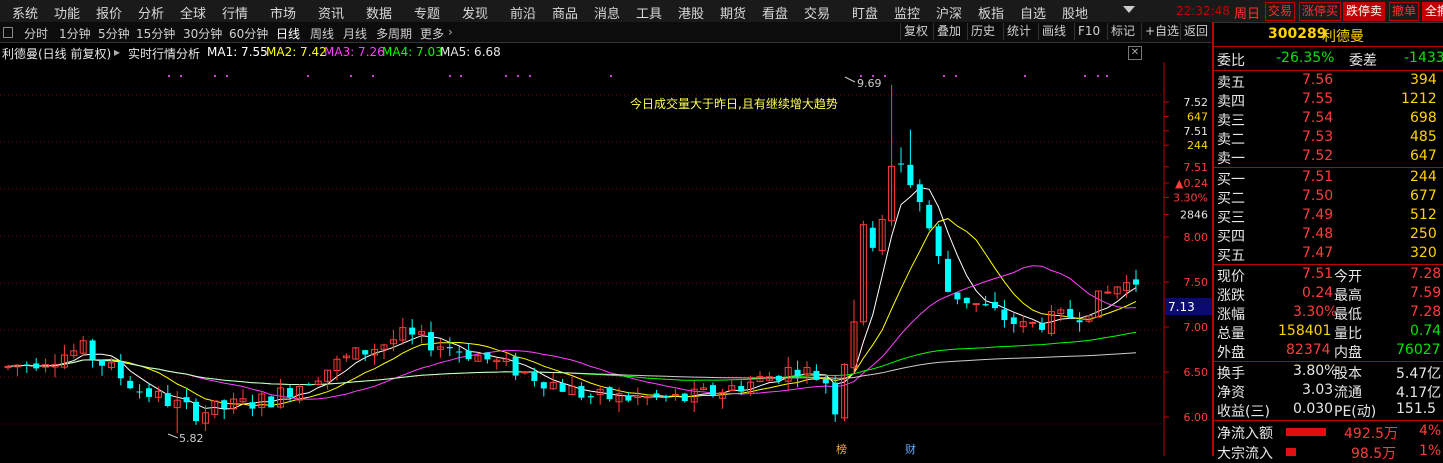 The image size is (1443, 463). Describe the element at coordinates (1231, 61) in the screenshot. I see `webi-label: 委比` at that location.